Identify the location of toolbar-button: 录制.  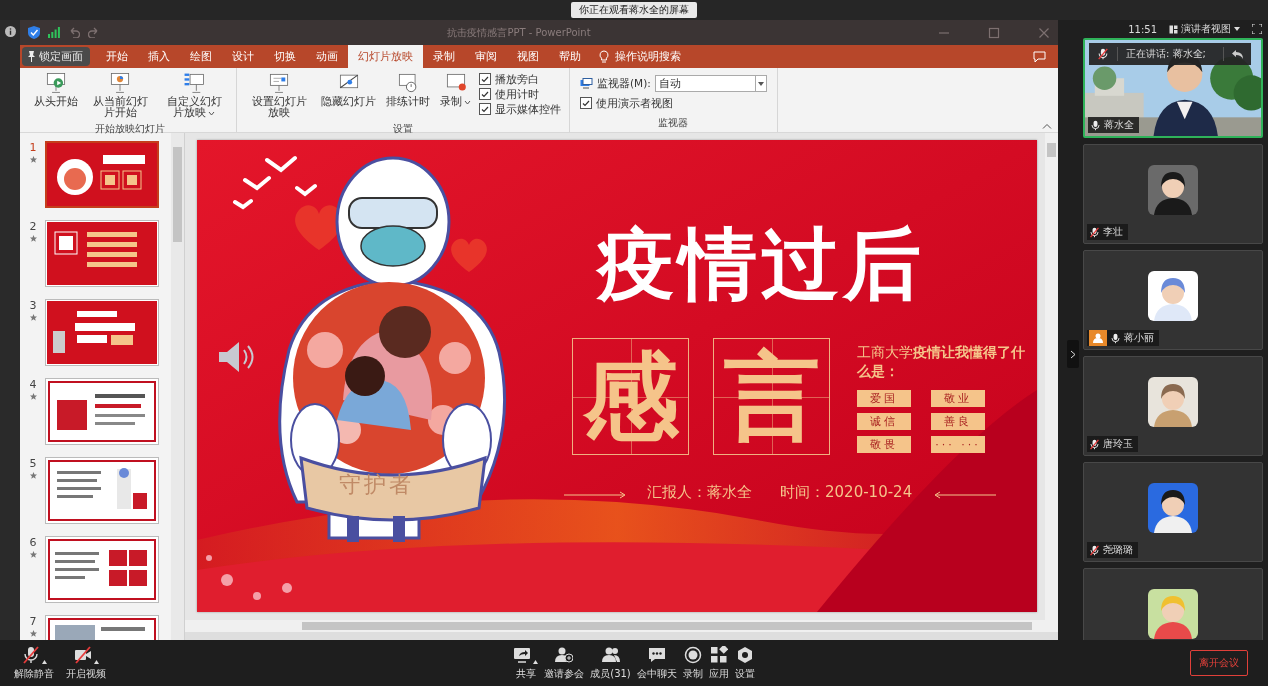
(692, 663).